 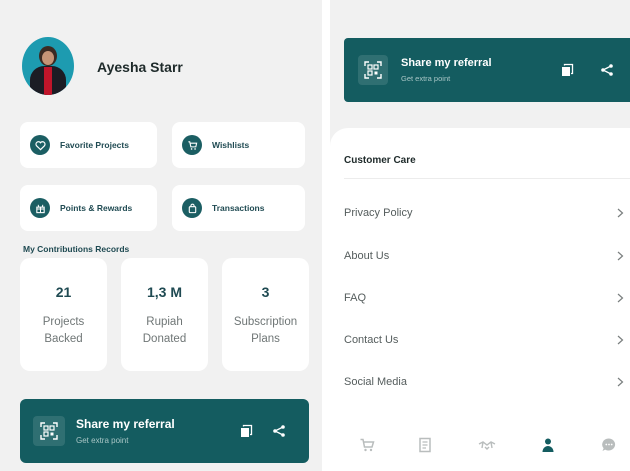 I want to click on favorite-projects-button: Favorite Projects, so click(x=88, y=145).